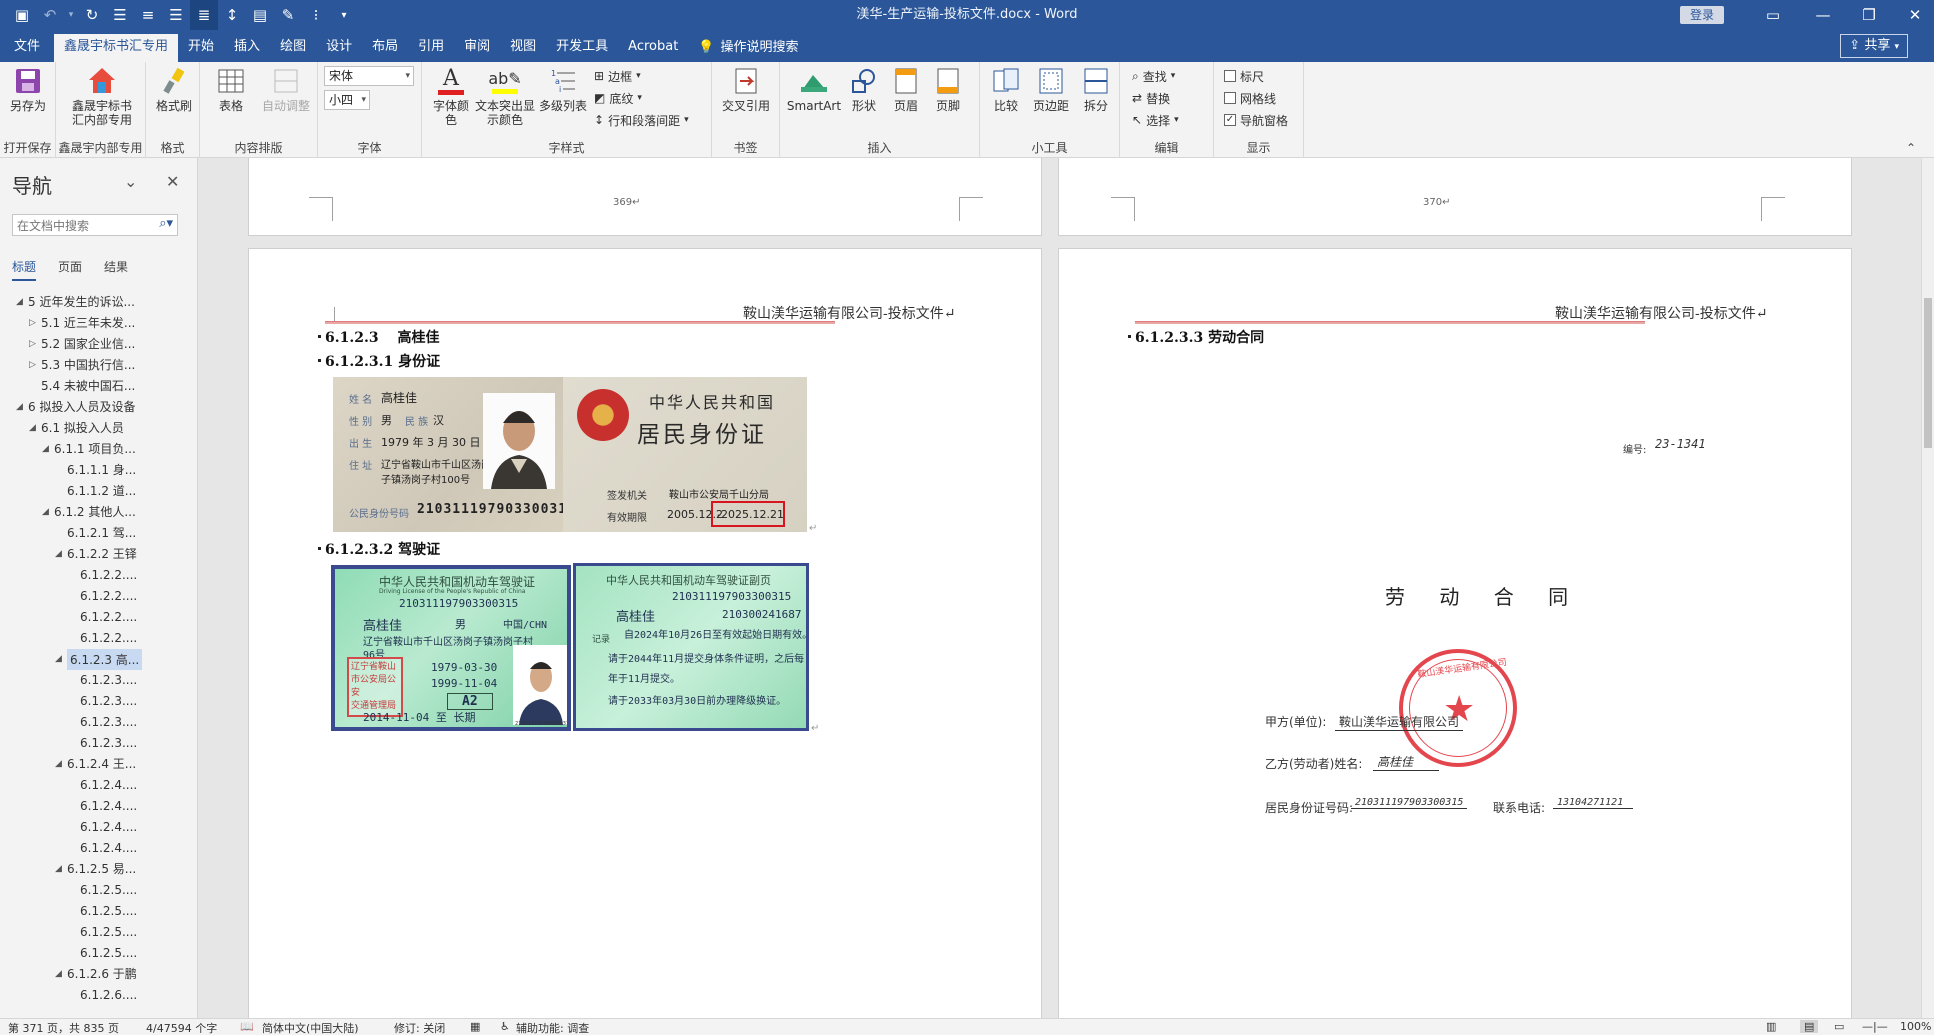  I want to click on font-color-button: A 字体颜色, so click(451, 96).